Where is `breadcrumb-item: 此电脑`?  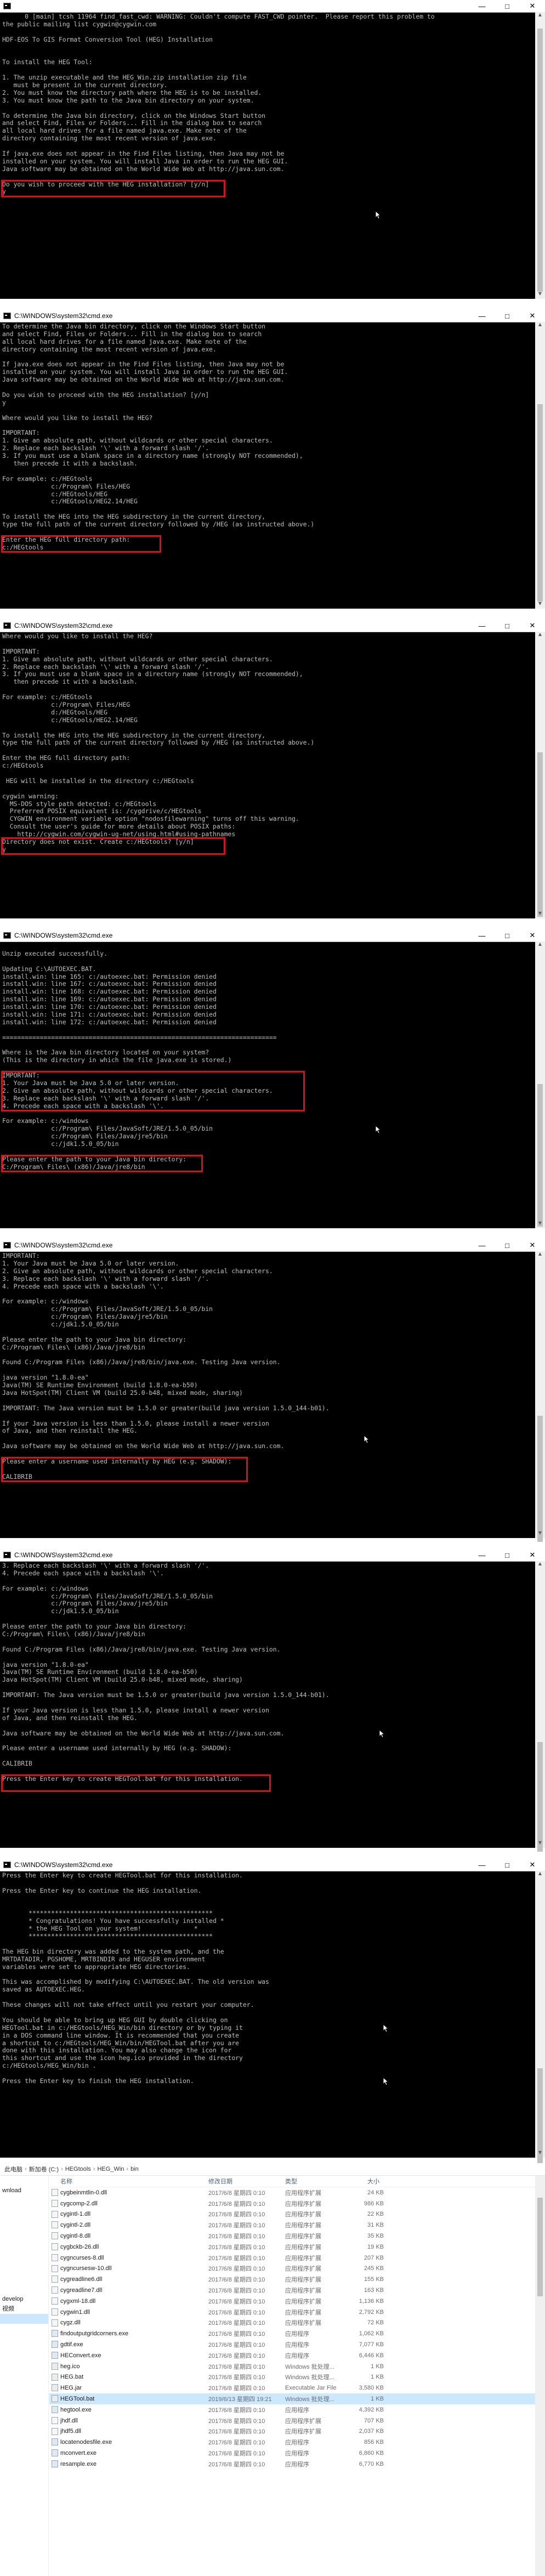 breadcrumb-item: 此电脑 is located at coordinates (13, 2169).